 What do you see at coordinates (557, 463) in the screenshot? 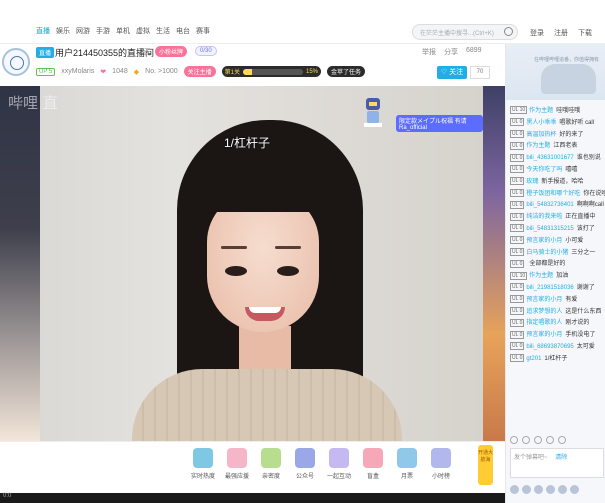
I see `chat-input: 发个弹幕吧~ 清除` at bounding box center [557, 463].